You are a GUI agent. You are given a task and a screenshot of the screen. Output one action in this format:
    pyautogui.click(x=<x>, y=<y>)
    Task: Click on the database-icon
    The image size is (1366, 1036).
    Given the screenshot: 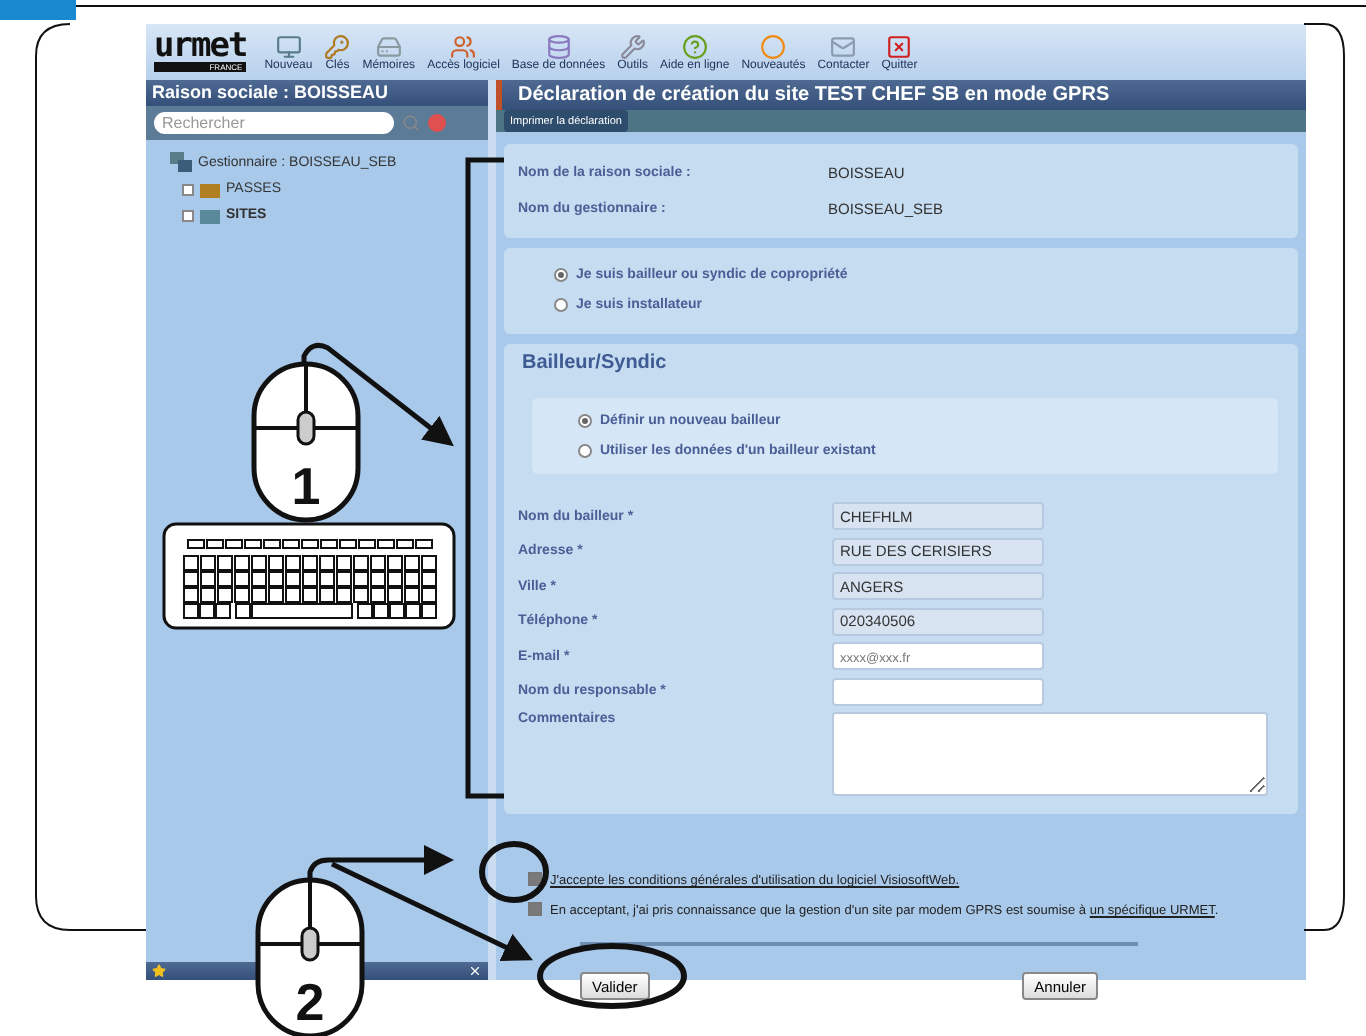 What is the action you would take?
    pyautogui.click(x=558, y=46)
    